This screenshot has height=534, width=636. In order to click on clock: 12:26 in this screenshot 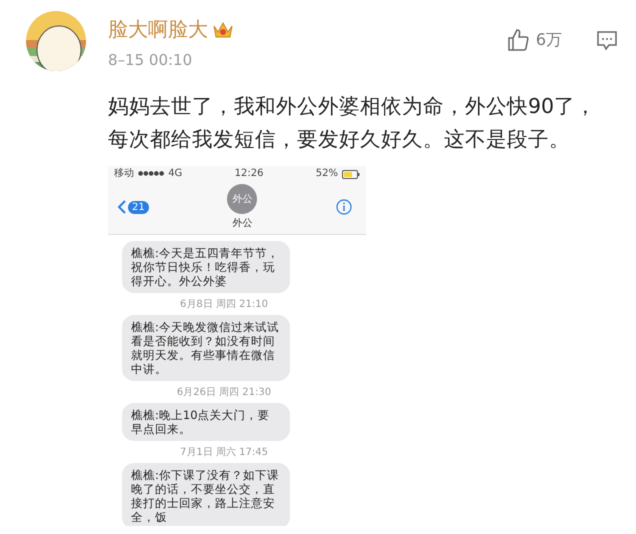, I will do `click(249, 174)`.